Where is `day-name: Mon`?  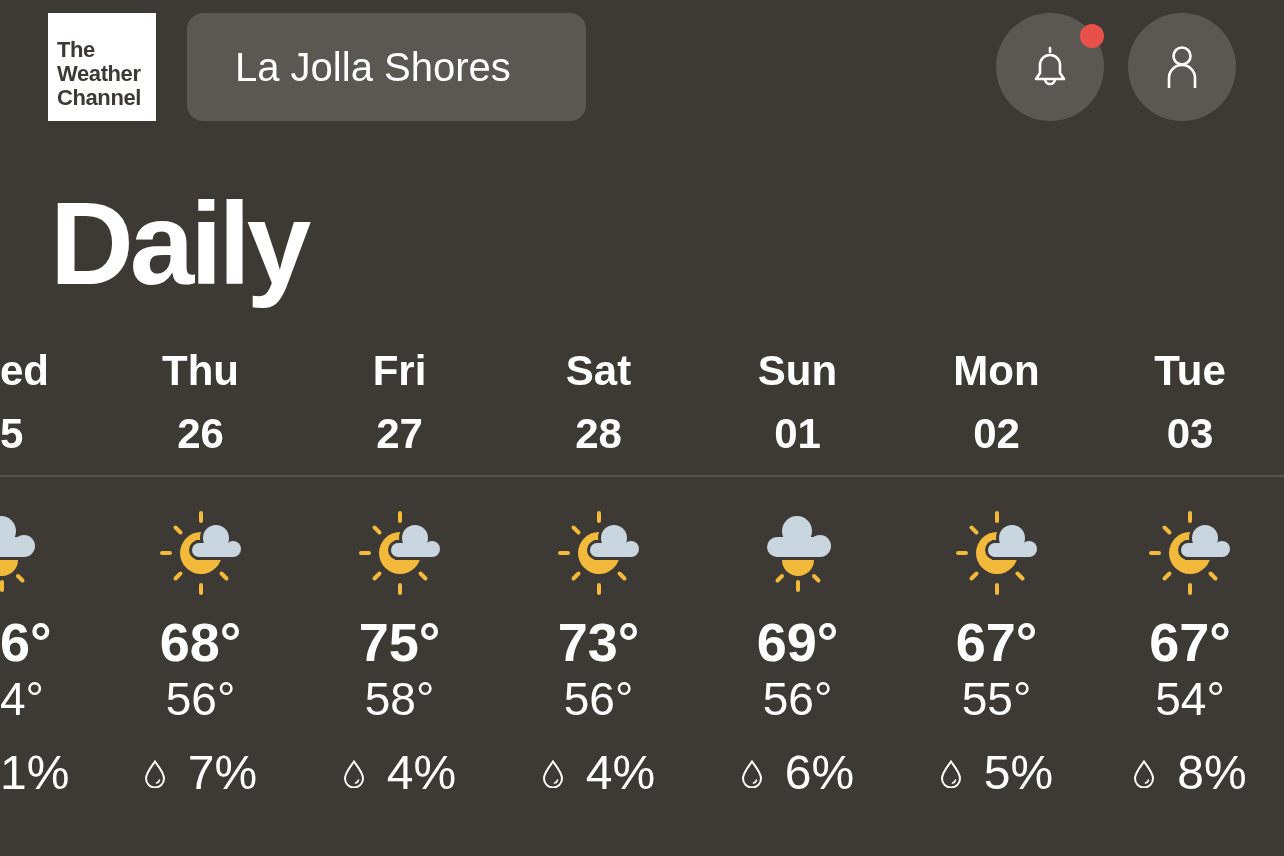 day-name: Mon is located at coordinates (996, 371).